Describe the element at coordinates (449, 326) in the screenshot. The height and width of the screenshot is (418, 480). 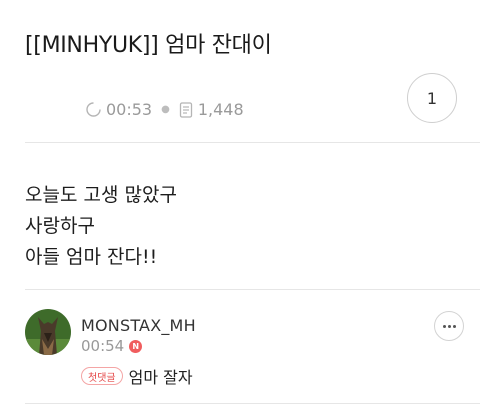
I see `more-options-icon` at that location.